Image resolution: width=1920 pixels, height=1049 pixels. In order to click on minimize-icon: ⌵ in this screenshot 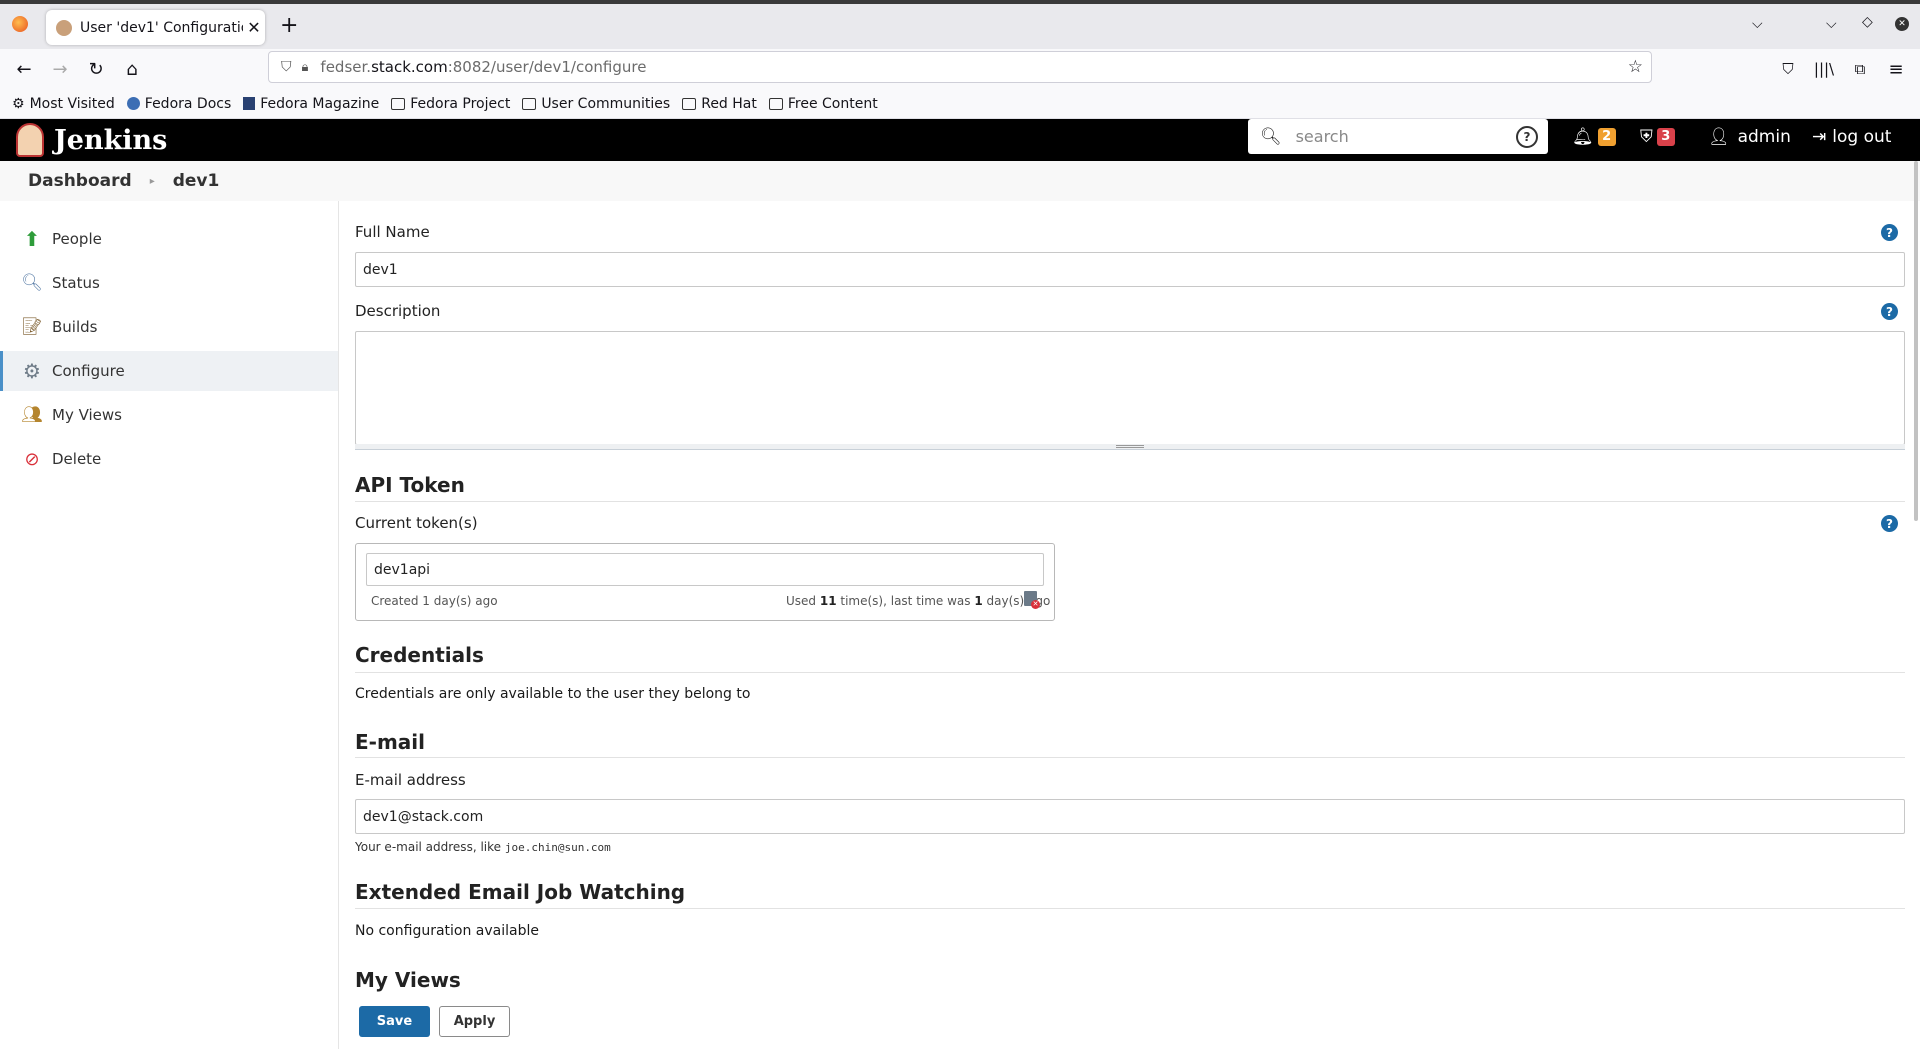, I will do `click(1831, 24)`.